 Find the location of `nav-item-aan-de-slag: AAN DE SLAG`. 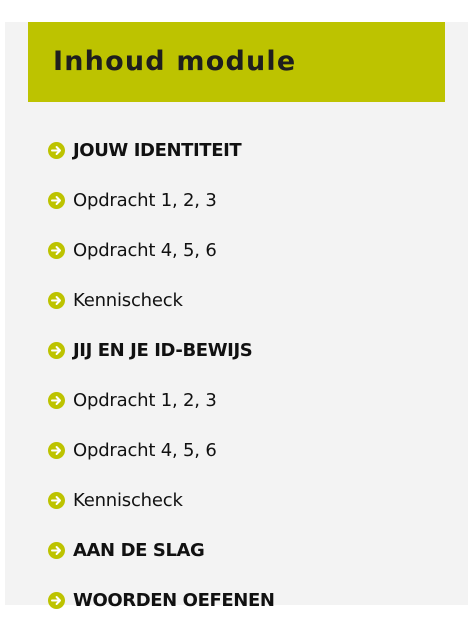

nav-item-aan-de-slag: AAN DE SLAG is located at coordinates (161, 550).